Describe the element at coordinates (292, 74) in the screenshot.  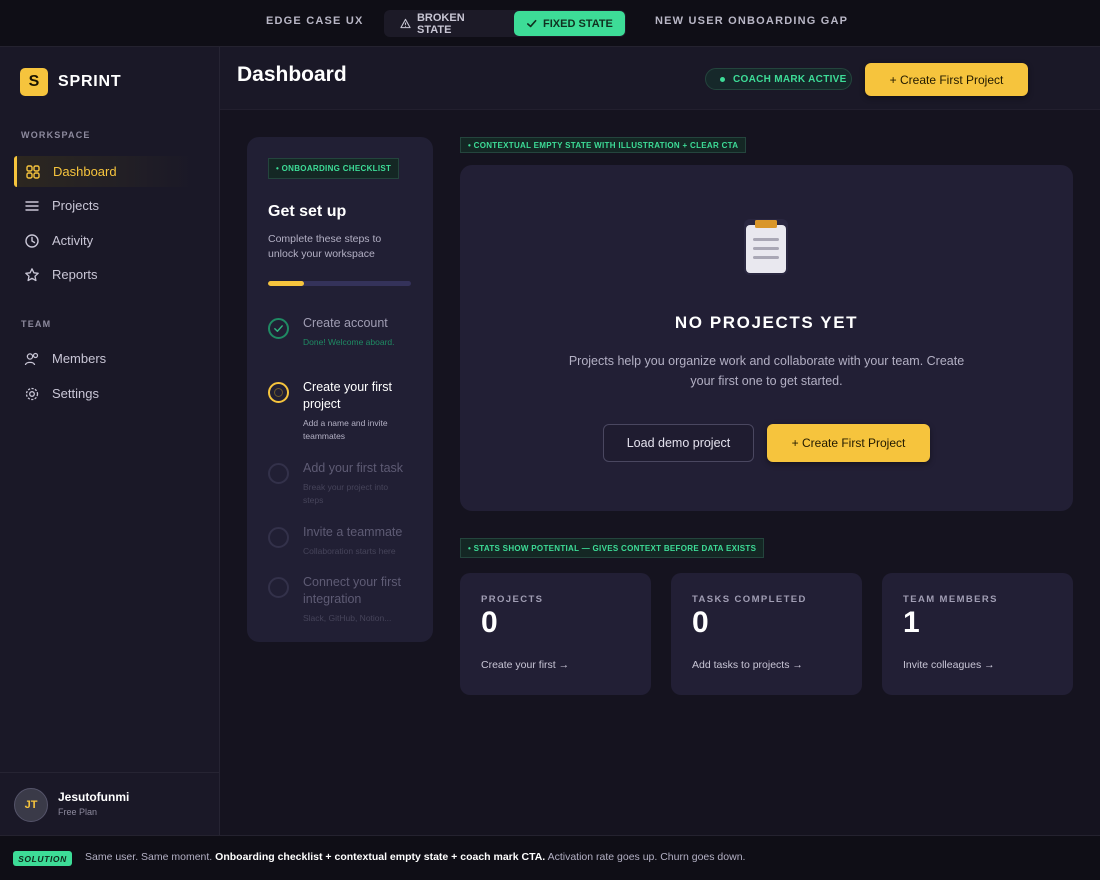
I see `page-title: Dashboard` at that location.